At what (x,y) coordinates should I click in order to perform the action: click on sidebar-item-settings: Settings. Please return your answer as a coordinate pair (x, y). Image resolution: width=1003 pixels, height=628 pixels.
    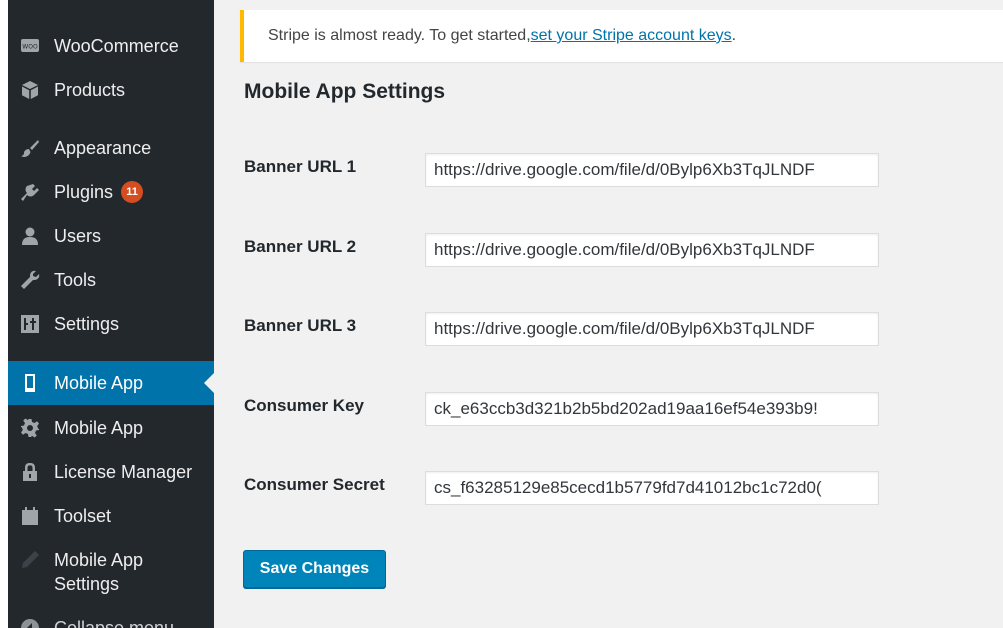
    Looking at the image, I should click on (111, 324).